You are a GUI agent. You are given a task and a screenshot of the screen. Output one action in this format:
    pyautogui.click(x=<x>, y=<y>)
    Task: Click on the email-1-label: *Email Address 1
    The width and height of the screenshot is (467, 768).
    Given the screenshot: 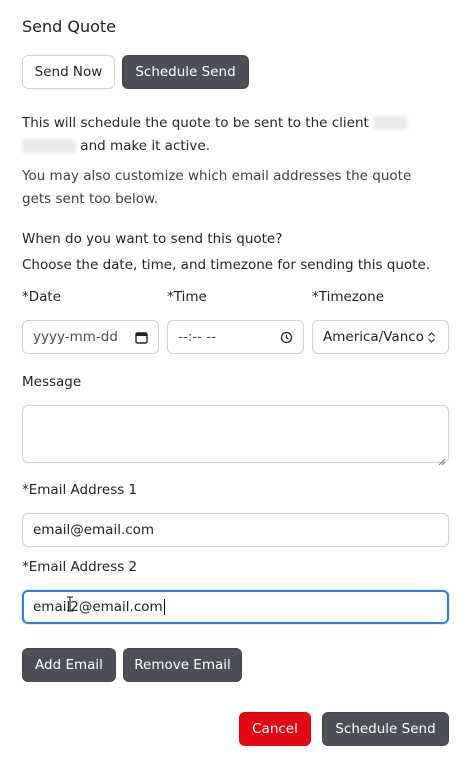 What is the action you would take?
    pyautogui.click(x=80, y=490)
    